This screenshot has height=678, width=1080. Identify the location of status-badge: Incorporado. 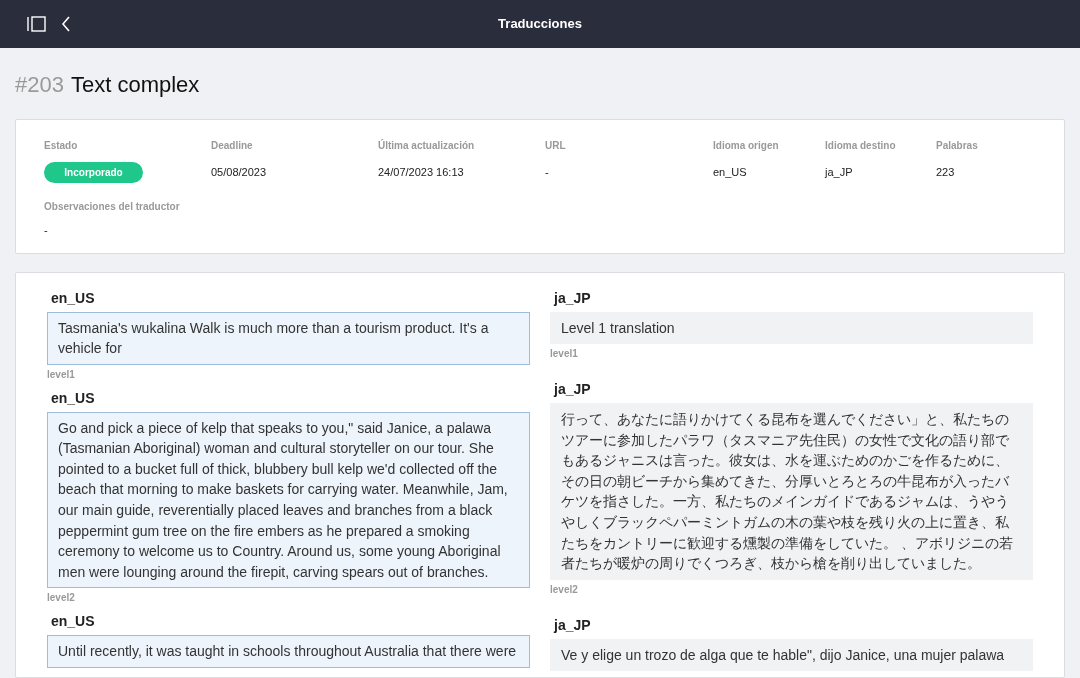
(93, 172).